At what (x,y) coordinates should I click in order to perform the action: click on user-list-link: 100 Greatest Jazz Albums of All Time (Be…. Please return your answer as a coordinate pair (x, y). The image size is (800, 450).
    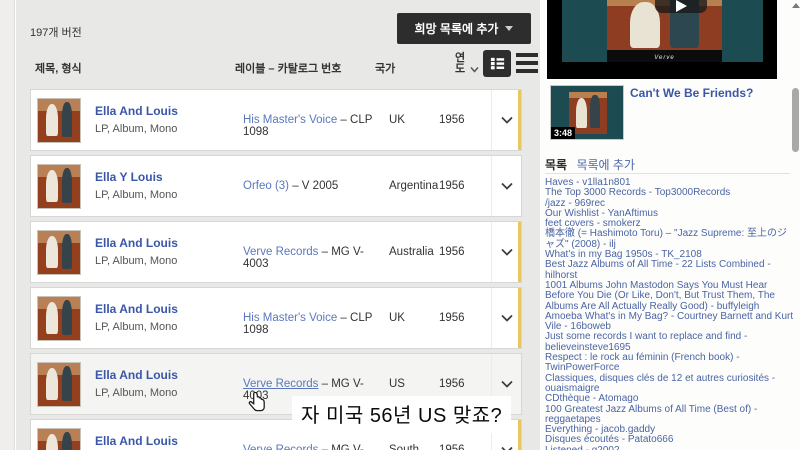
    Looking at the image, I should click on (670, 415).